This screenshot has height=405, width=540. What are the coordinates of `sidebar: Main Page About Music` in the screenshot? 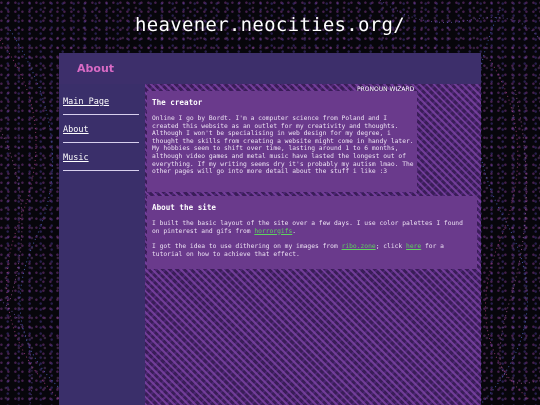 It's located at (102, 244).